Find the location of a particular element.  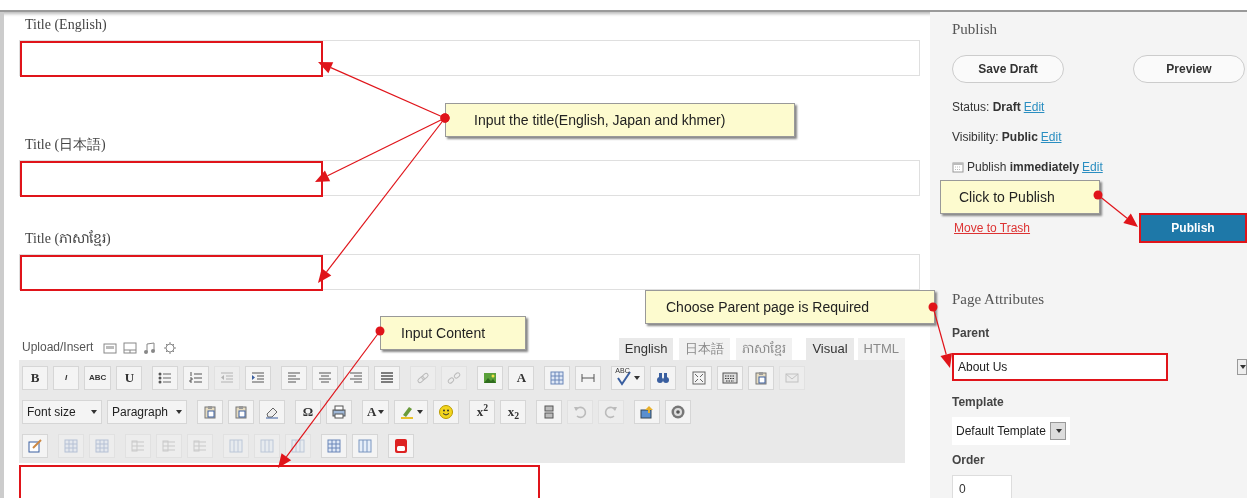

dropdown: Font size is located at coordinates (62, 412).